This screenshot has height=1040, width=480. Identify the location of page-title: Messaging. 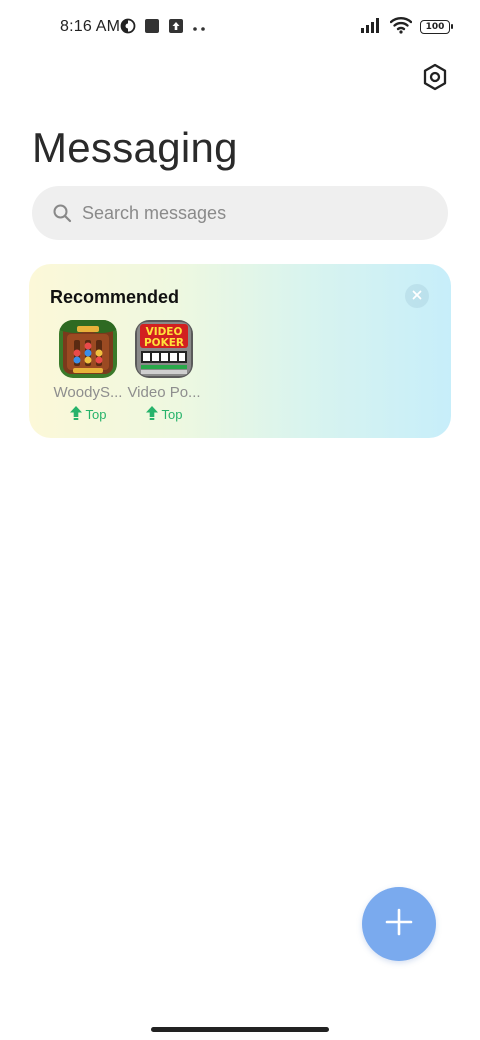
(135, 147).